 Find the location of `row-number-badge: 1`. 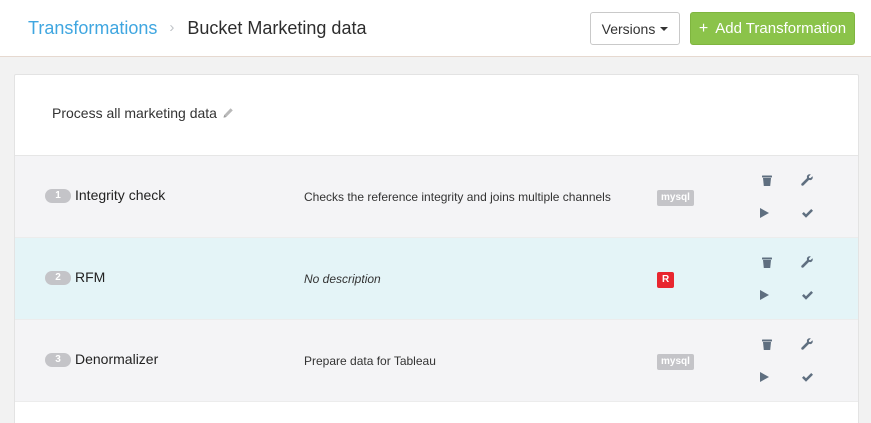

row-number-badge: 1 is located at coordinates (58, 196).